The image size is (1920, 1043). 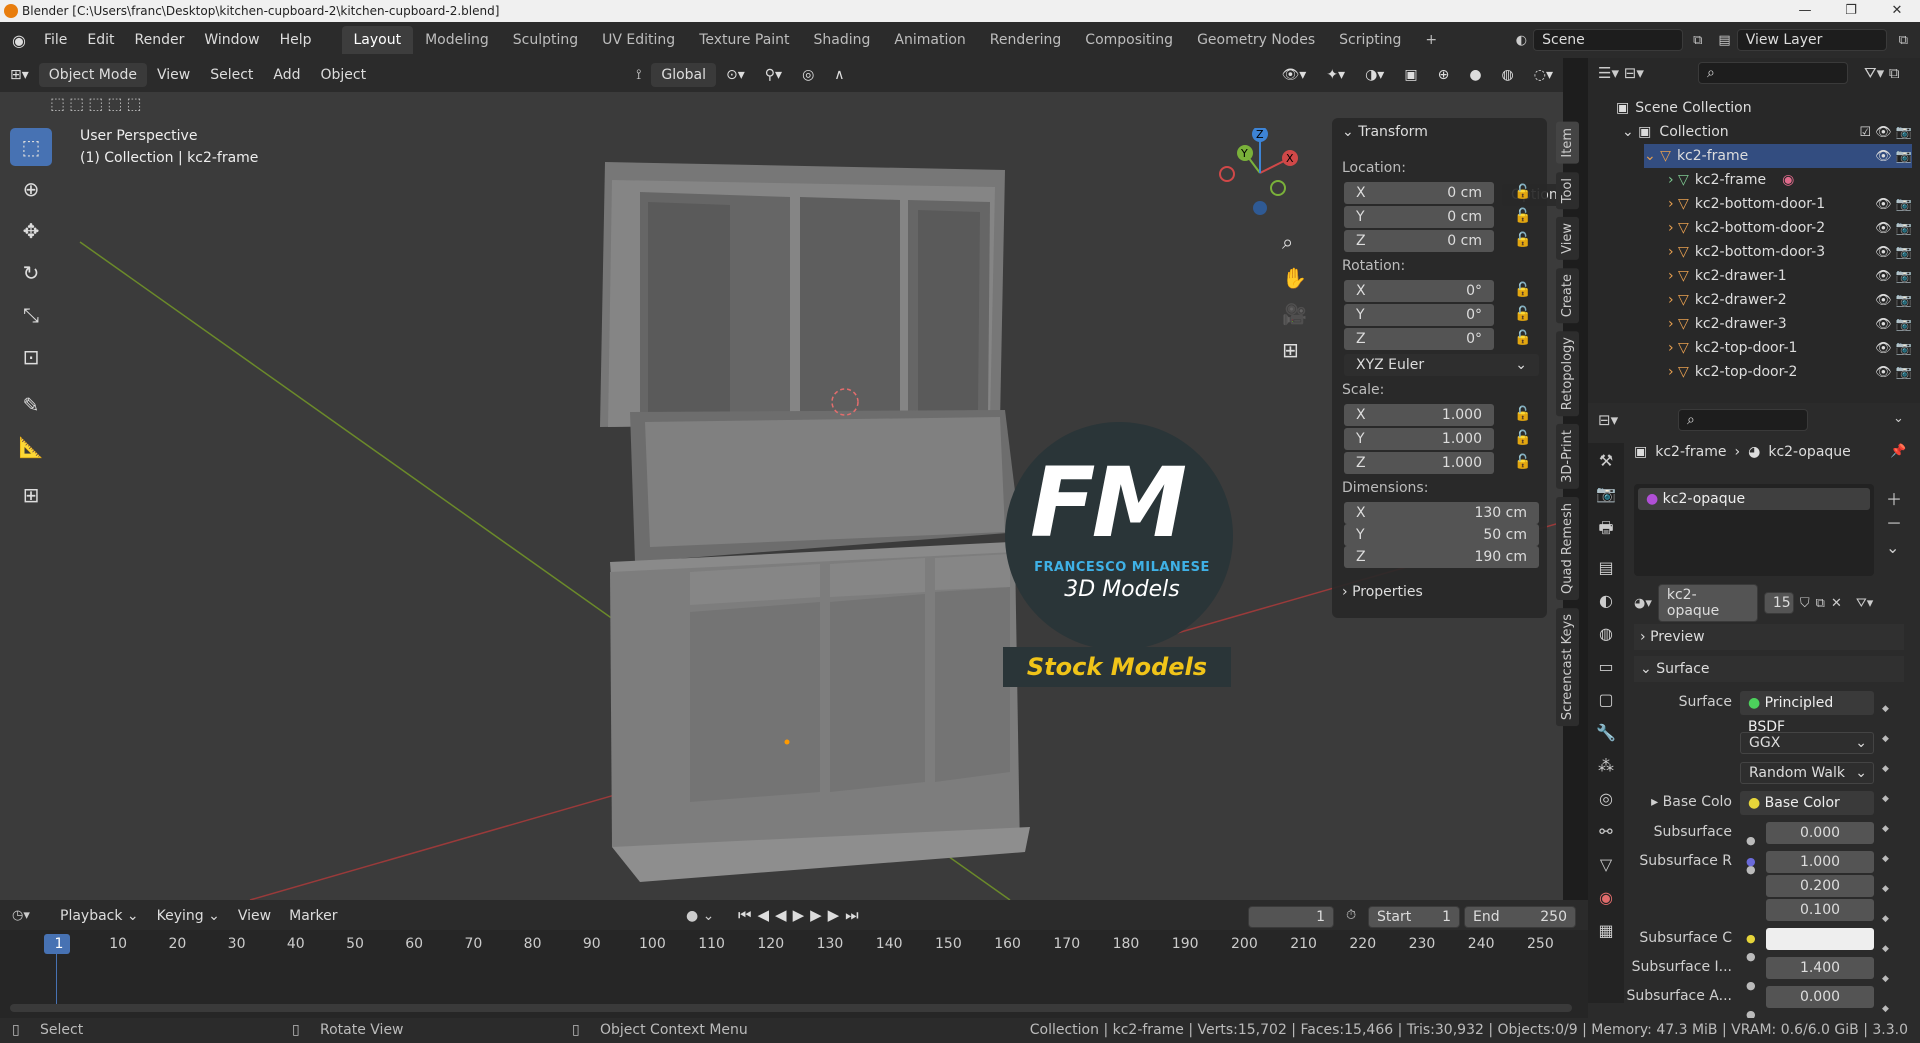 I want to click on fake-user-icon: ⛉, so click(x=1805, y=603).